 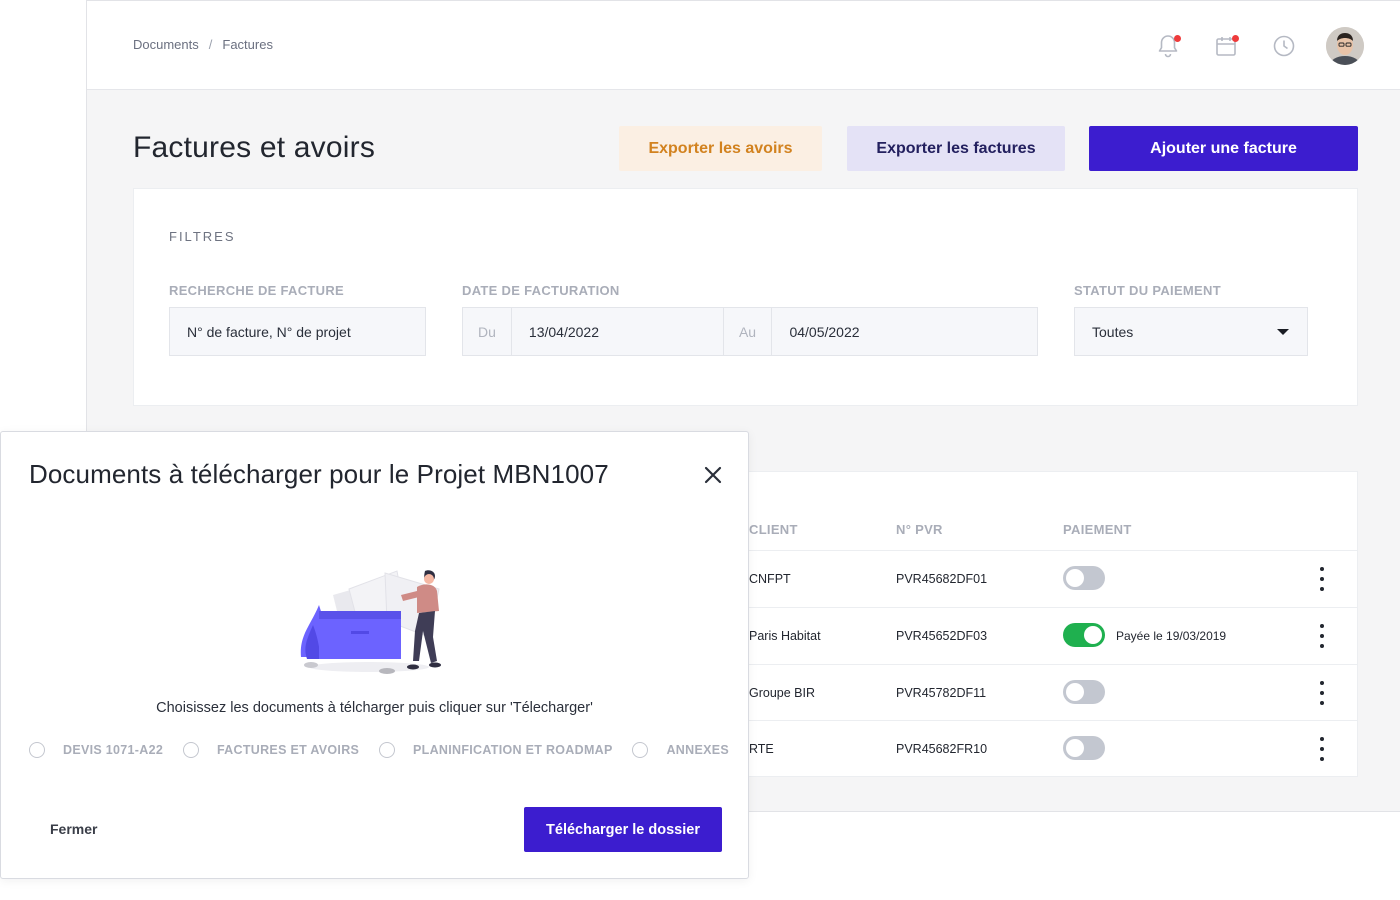 I want to click on breadcrumb-factures: Factures, so click(x=247, y=44).